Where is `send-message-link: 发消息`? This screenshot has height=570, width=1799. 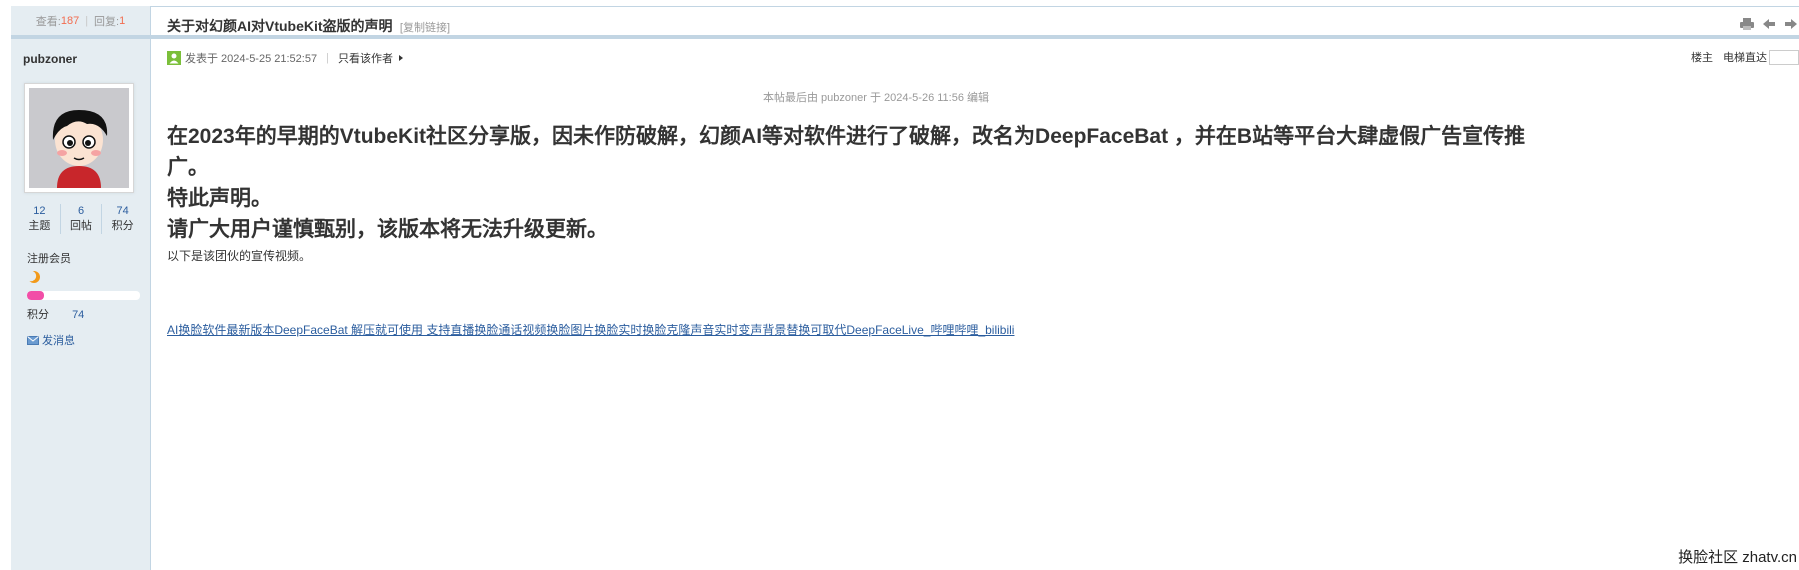 send-message-link: 发消息 is located at coordinates (51, 340).